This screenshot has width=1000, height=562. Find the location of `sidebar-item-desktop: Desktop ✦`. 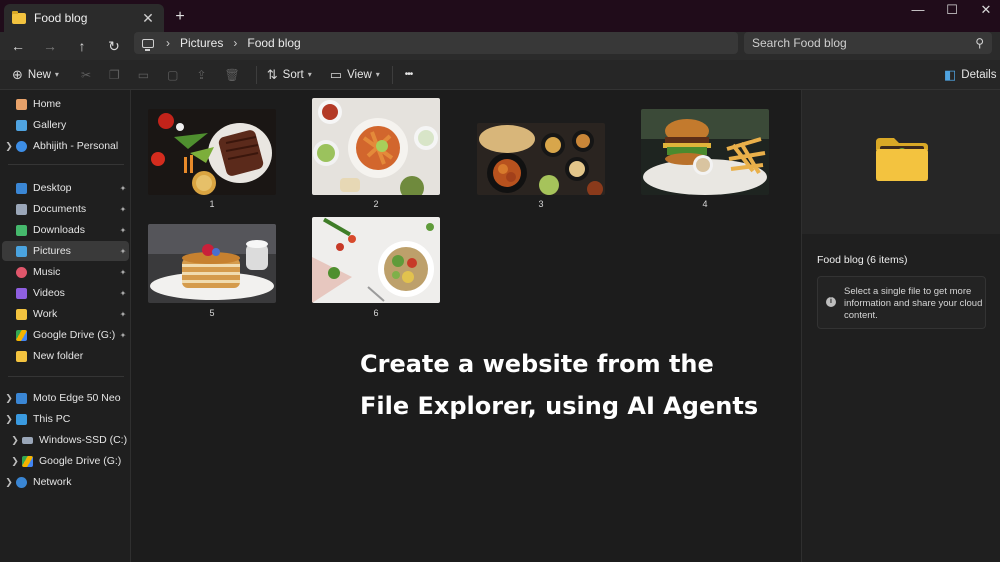

sidebar-item-desktop: Desktop ✦ is located at coordinates (65, 188).